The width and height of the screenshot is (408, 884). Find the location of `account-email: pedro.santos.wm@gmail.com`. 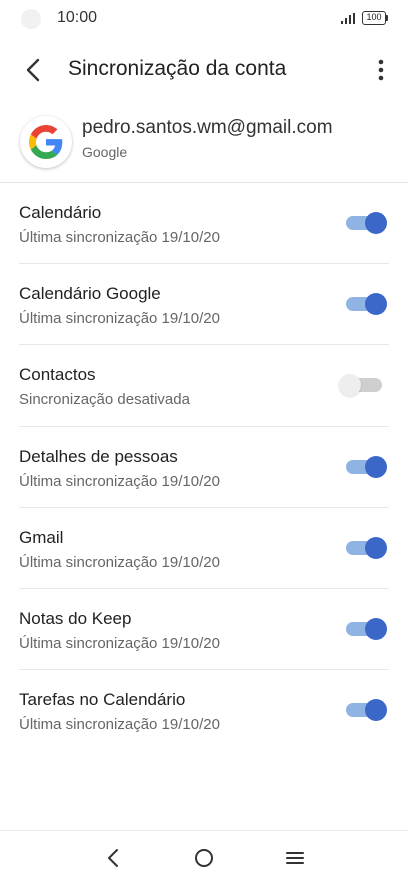

account-email: pedro.santos.wm@gmail.com is located at coordinates (207, 127).